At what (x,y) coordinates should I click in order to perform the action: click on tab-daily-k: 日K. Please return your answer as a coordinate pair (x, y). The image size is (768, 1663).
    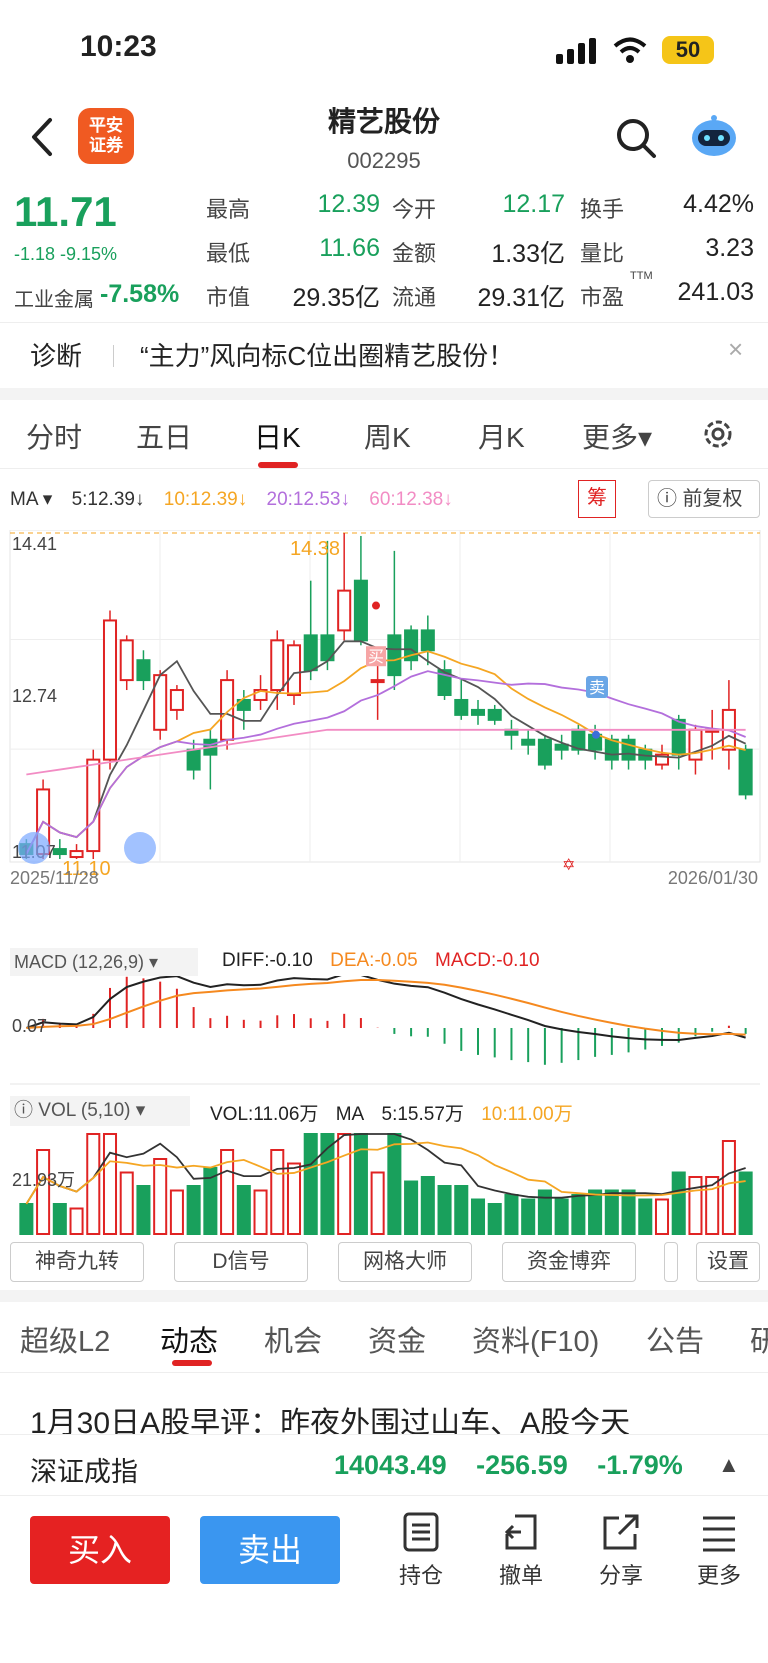
    Looking at the image, I should click on (277, 436).